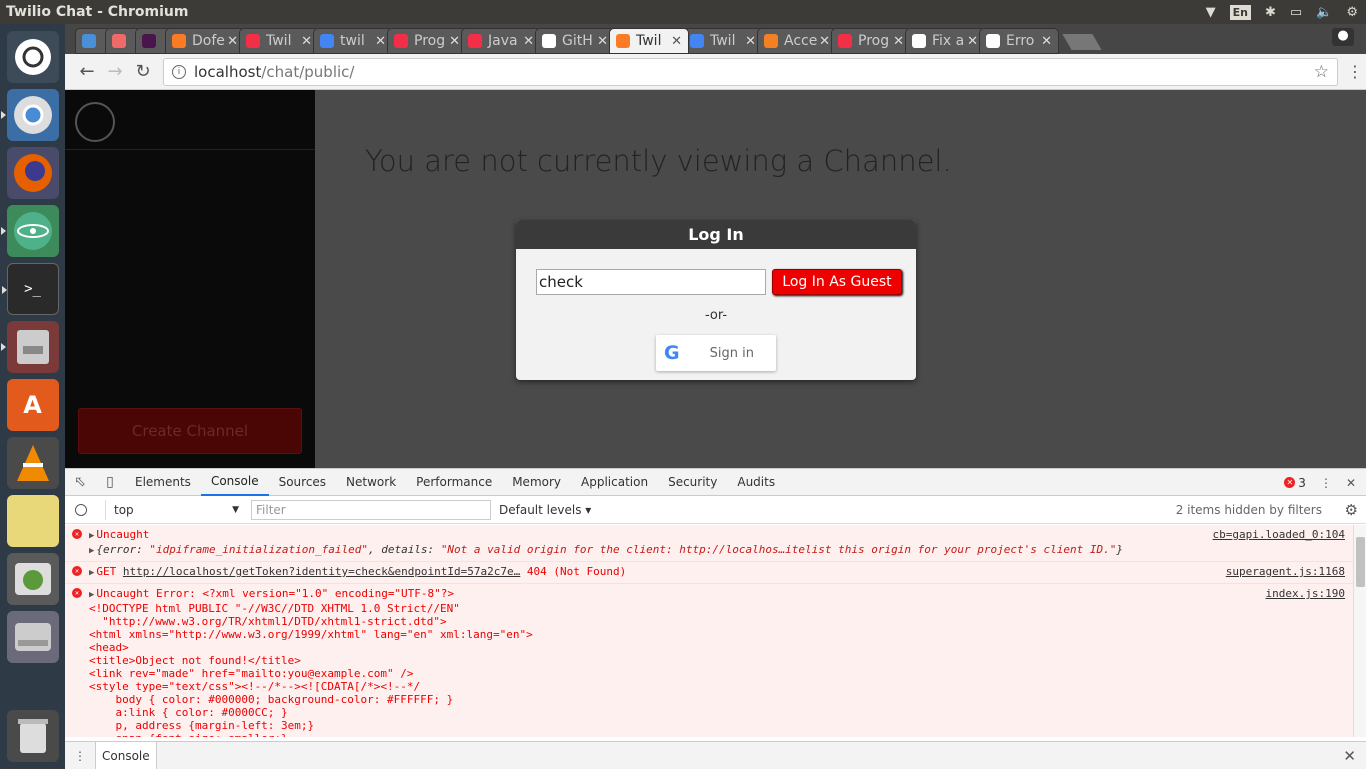 The width and height of the screenshot is (1366, 769). Describe the element at coordinates (143, 72) in the screenshot. I see `reload-icon: ↻` at that location.